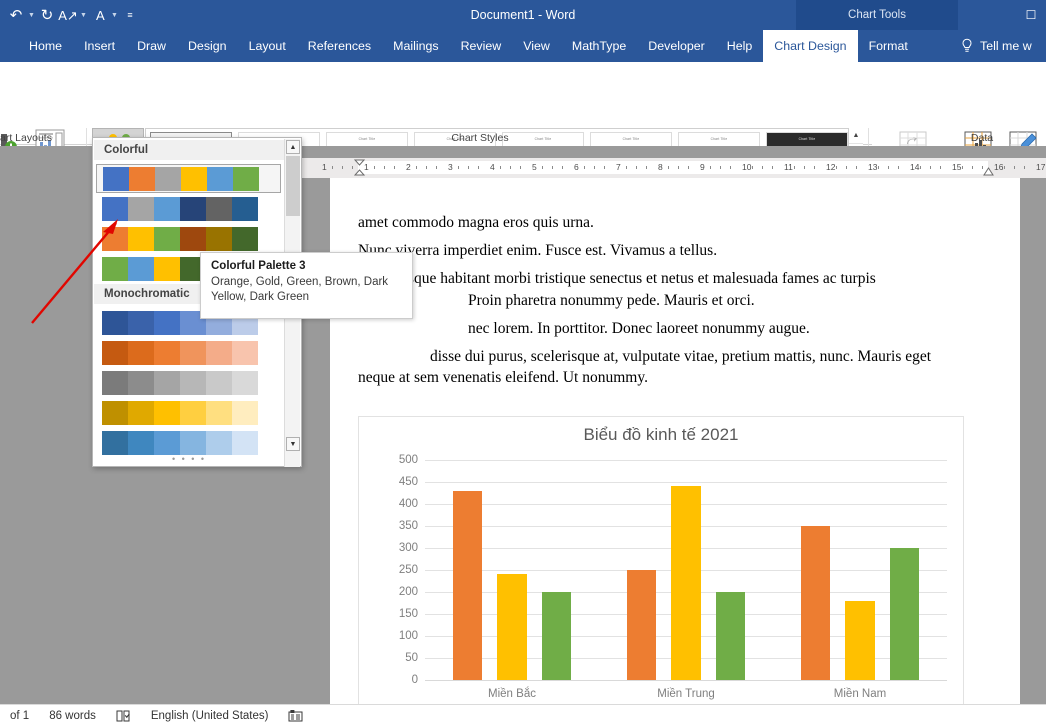 The image size is (1046, 727). What do you see at coordinates (988, 171) in the screenshot?
I see `right-indent-marker` at bounding box center [988, 171].